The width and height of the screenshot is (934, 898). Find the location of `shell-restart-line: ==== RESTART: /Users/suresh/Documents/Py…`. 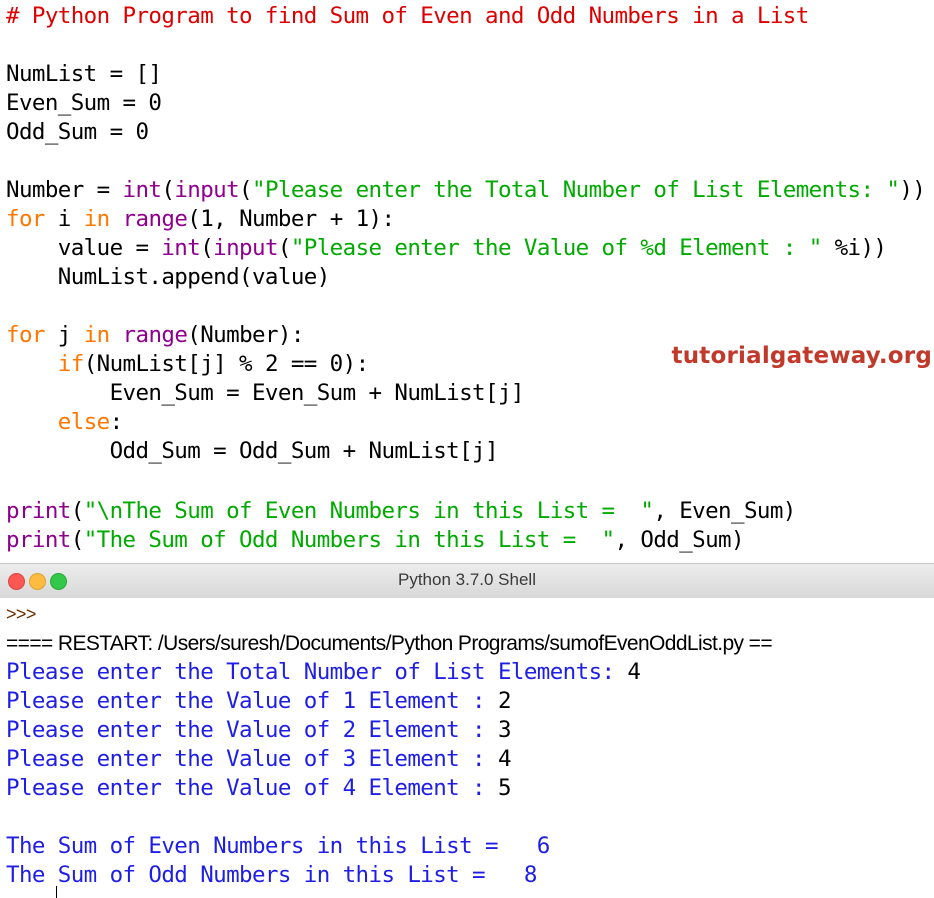

shell-restart-line: ==== RESTART: /Users/suresh/Documents/Py… is located at coordinates (389, 643).